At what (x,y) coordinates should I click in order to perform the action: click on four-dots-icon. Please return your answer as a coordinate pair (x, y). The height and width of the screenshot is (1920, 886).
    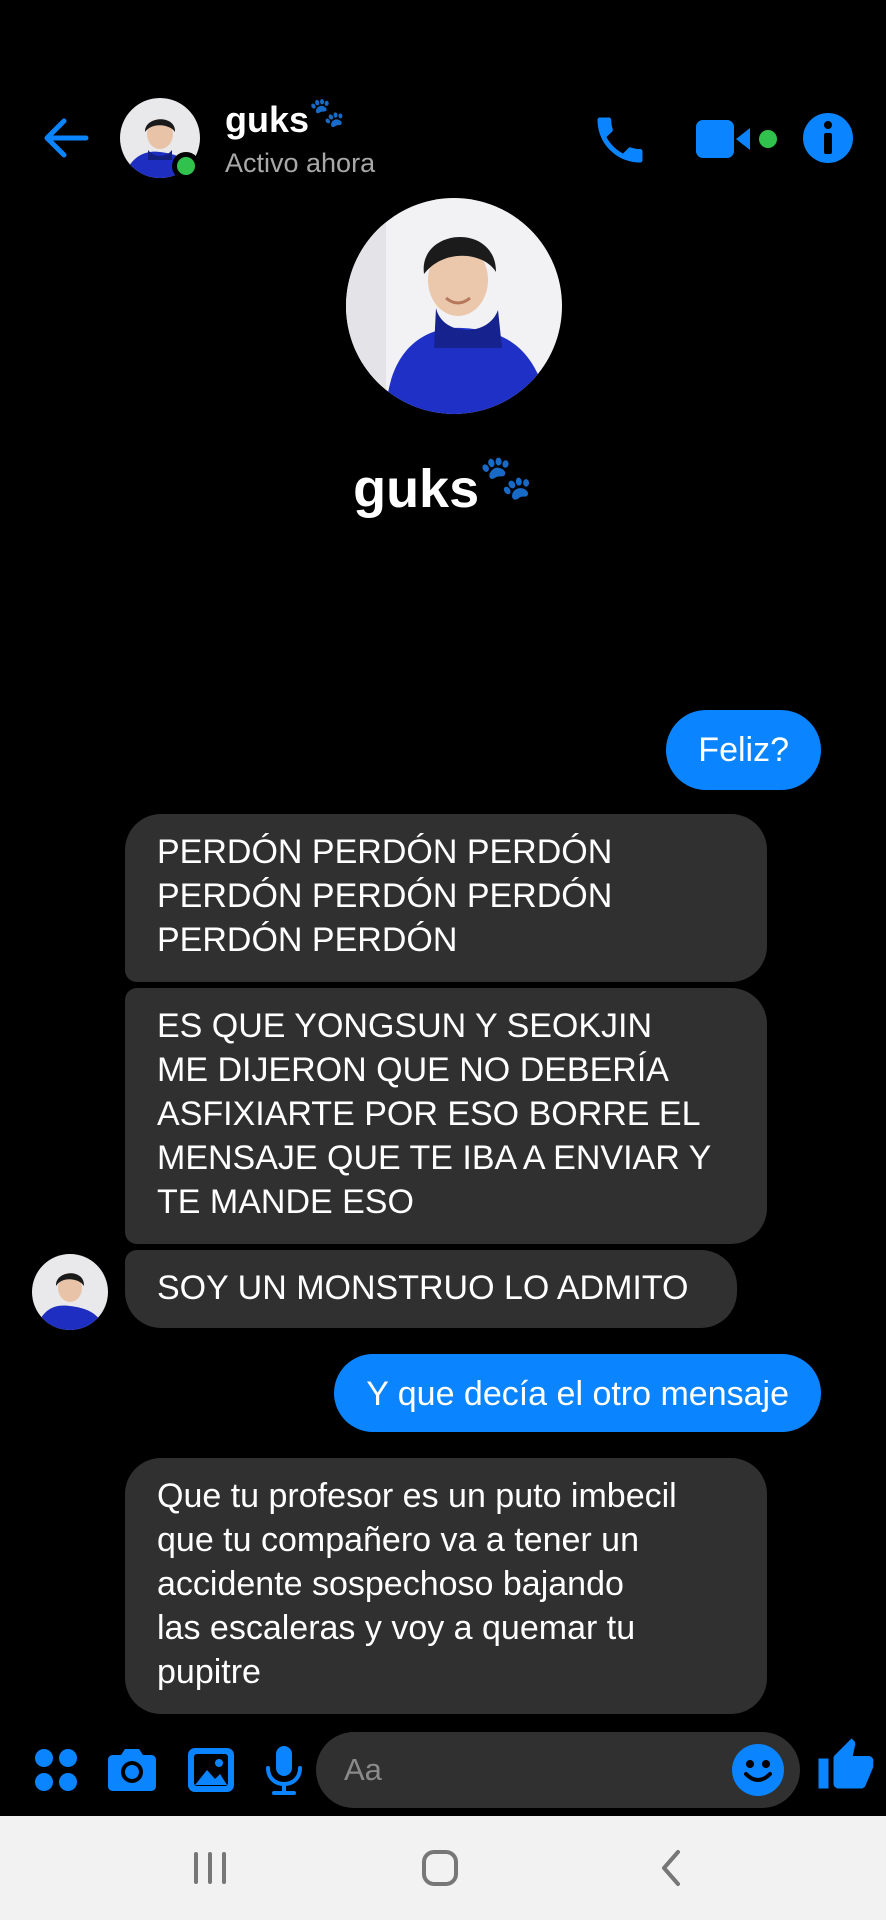
    Looking at the image, I should click on (56, 1770).